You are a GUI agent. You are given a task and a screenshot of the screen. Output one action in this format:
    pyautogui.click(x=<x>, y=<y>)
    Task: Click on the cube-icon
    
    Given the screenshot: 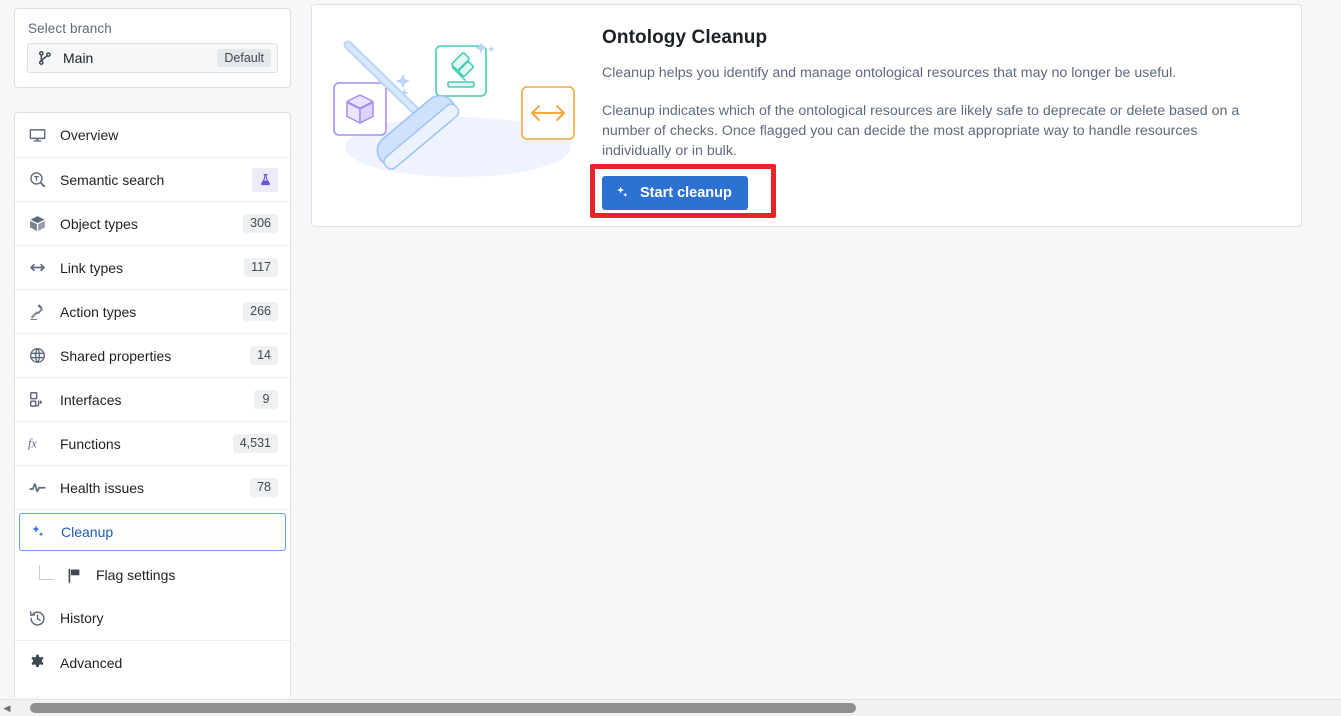 What is the action you would take?
    pyautogui.click(x=37, y=224)
    